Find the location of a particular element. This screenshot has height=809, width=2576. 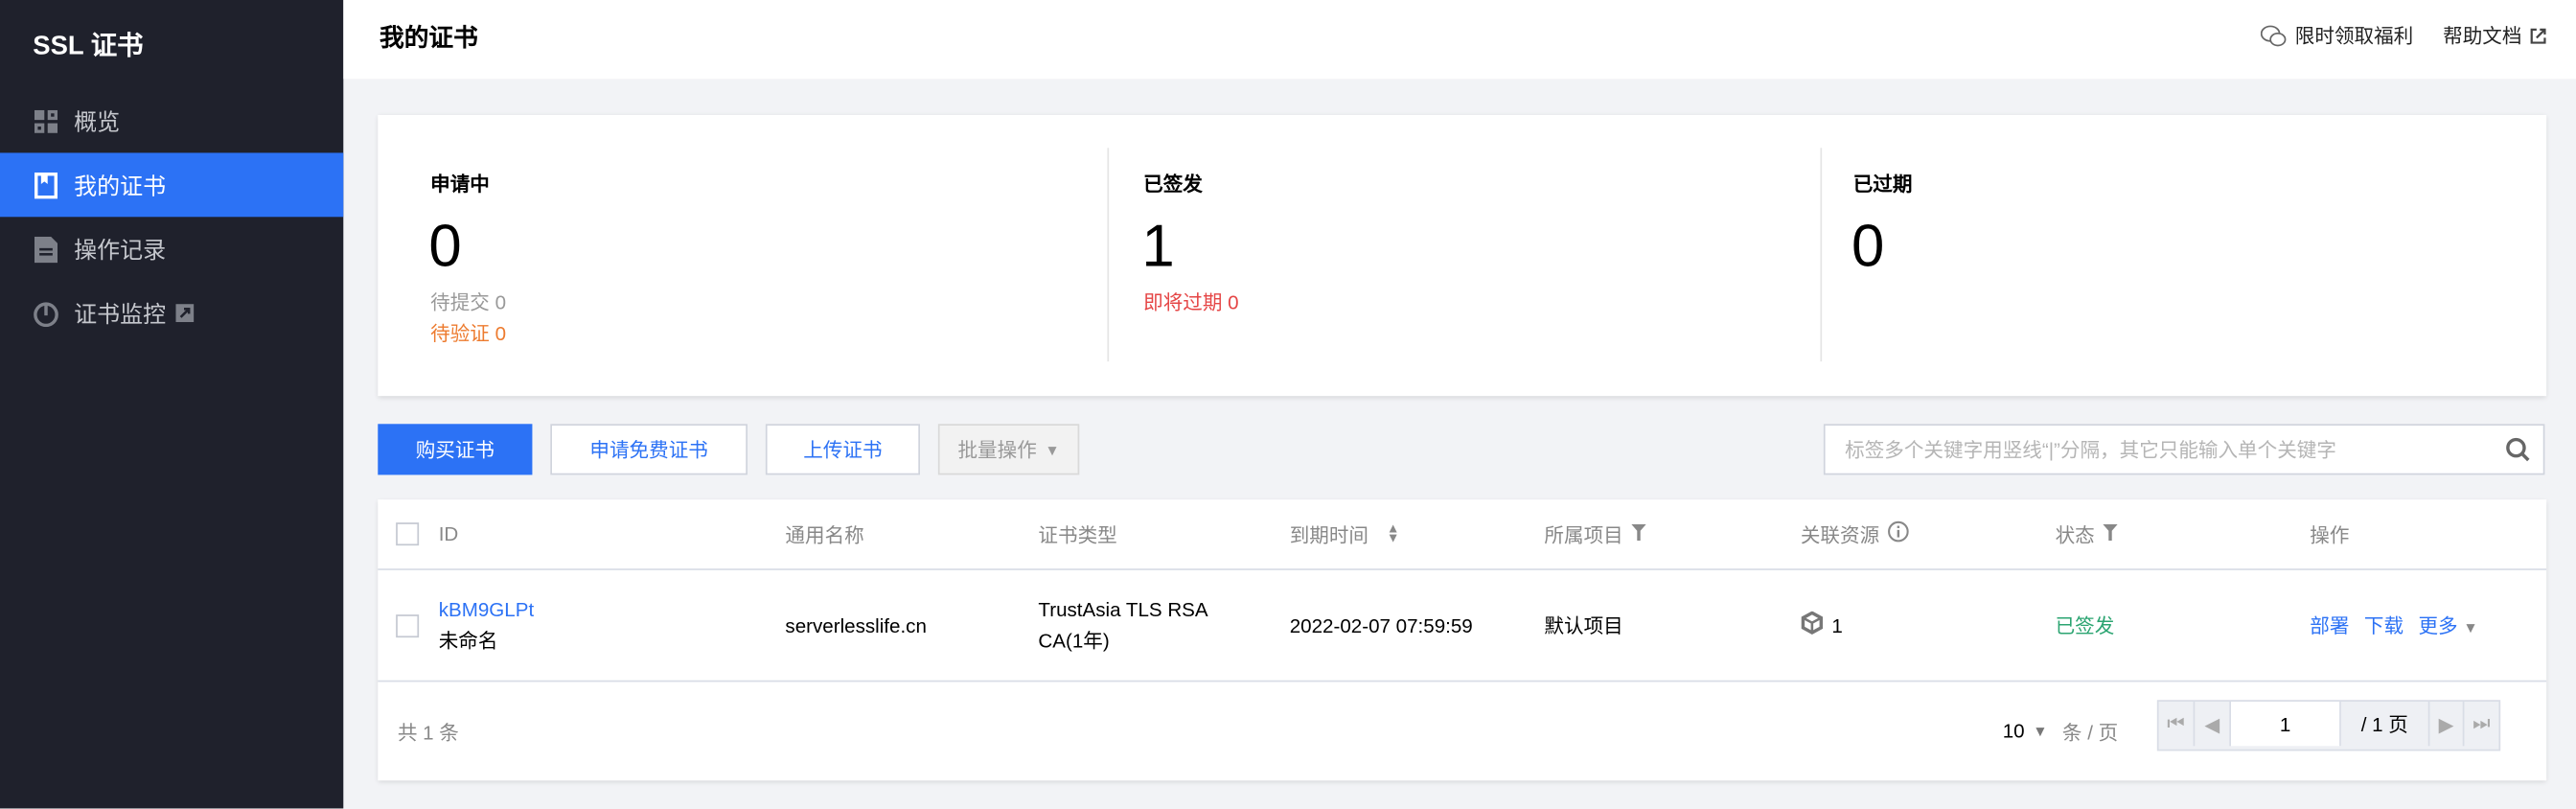

sidebar-item-monitor: 证书监控 is located at coordinates (171, 313).